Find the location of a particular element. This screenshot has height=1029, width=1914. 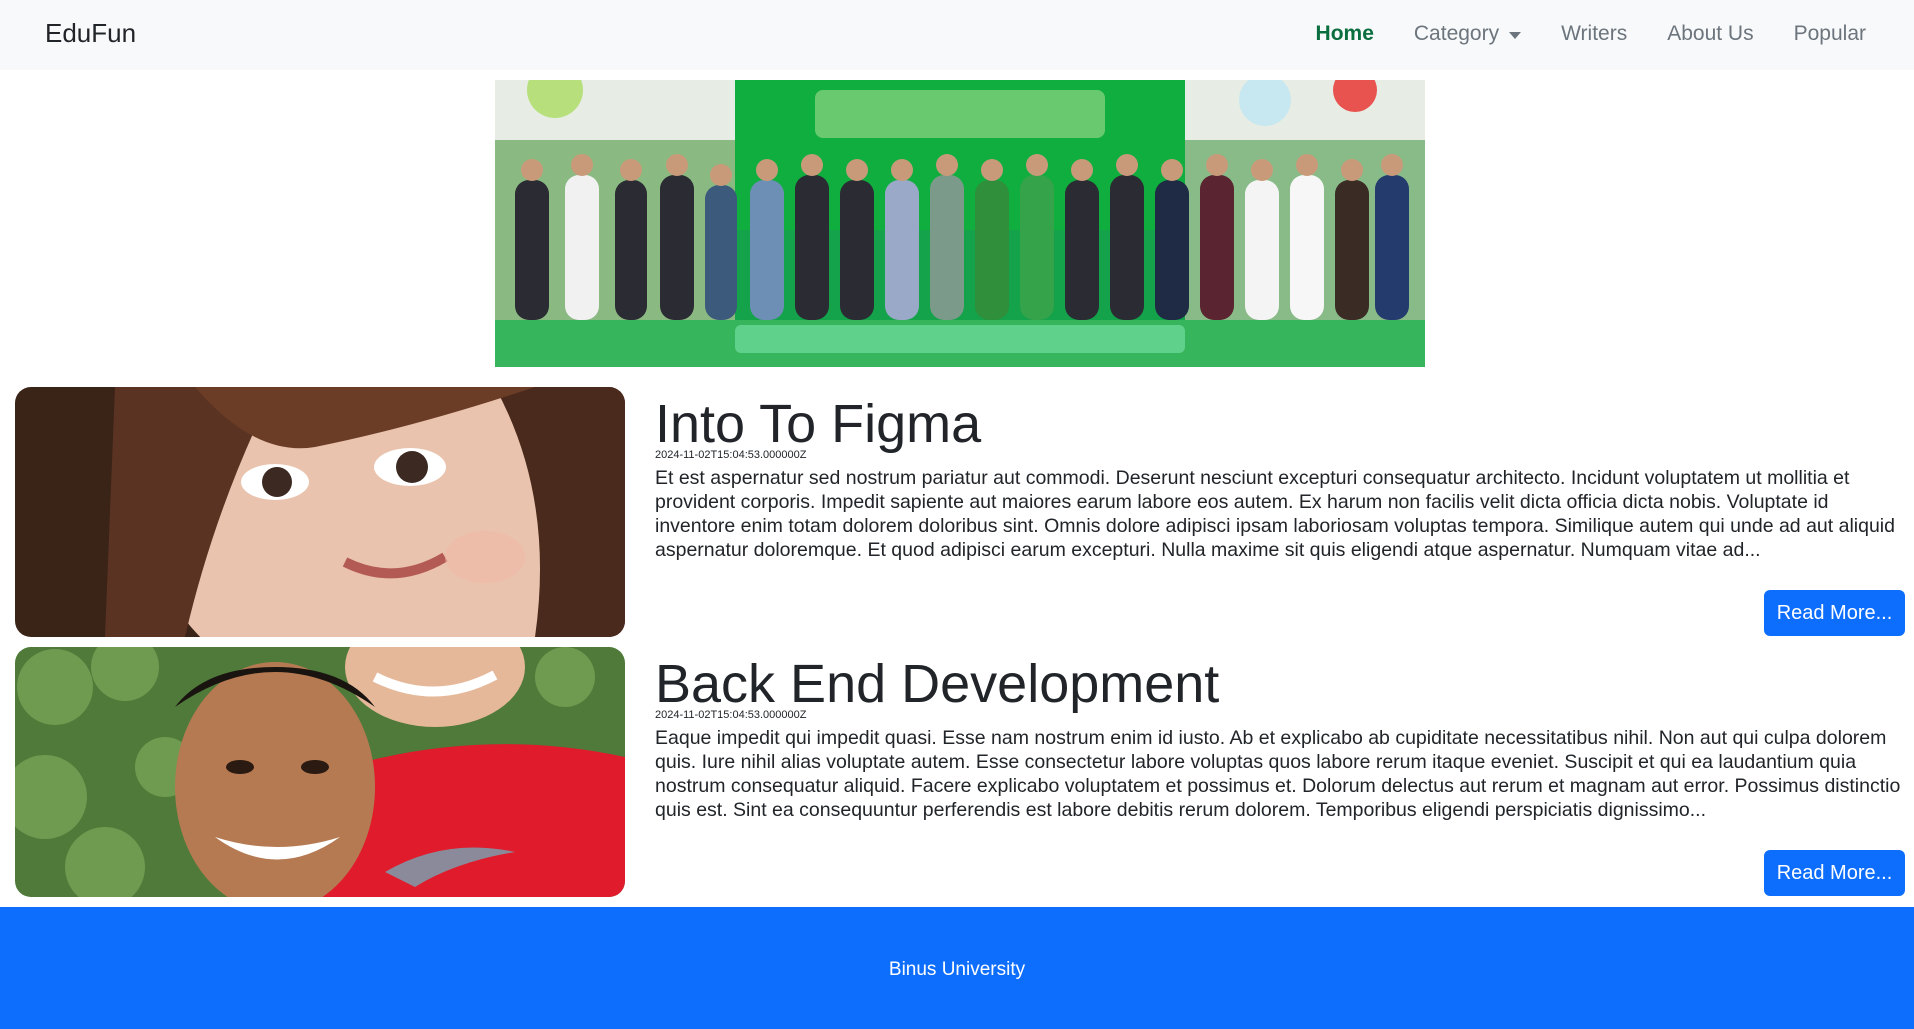

caret-down-icon is located at coordinates (1515, 35).